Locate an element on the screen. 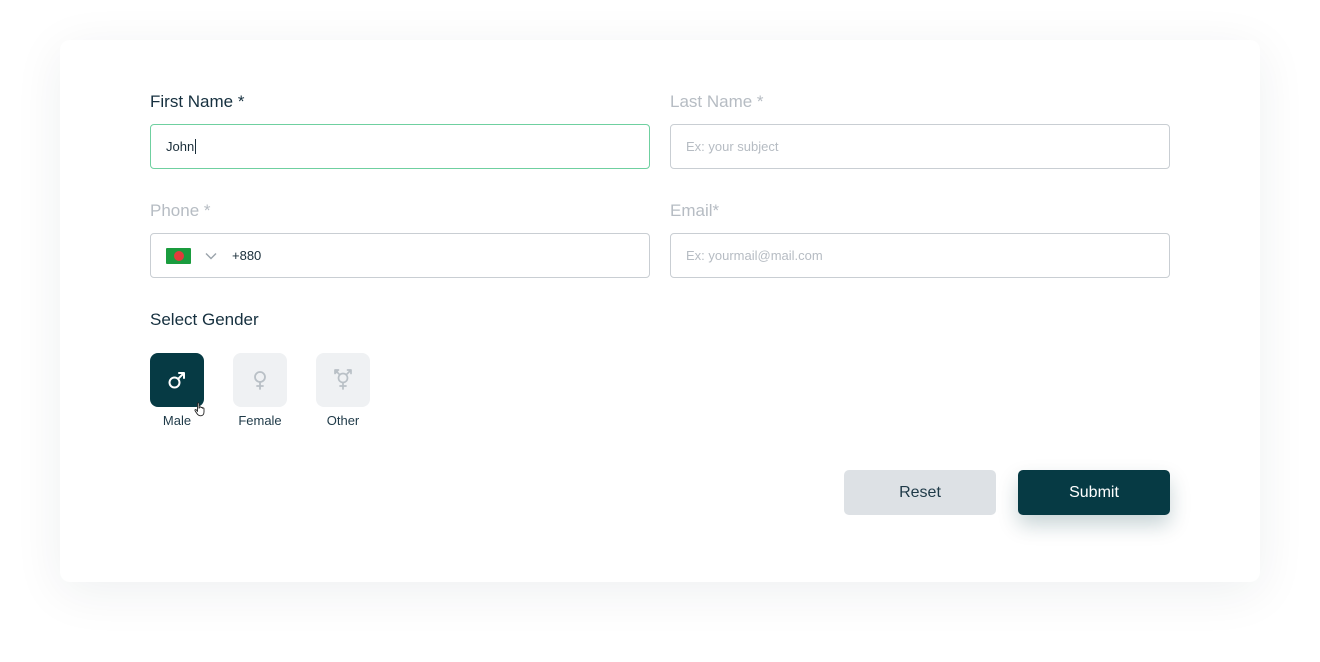 The width and height of the screenshot is (1320, 662). email-label: Email* is located at coordinates (695, 210).